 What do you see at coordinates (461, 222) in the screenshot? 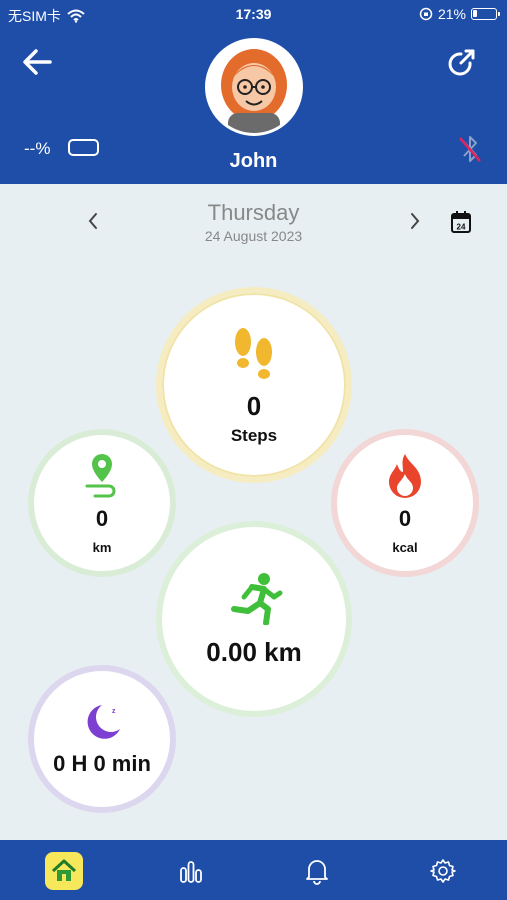
I see `calendar-icon: 24` at bounding box center [461, 222].